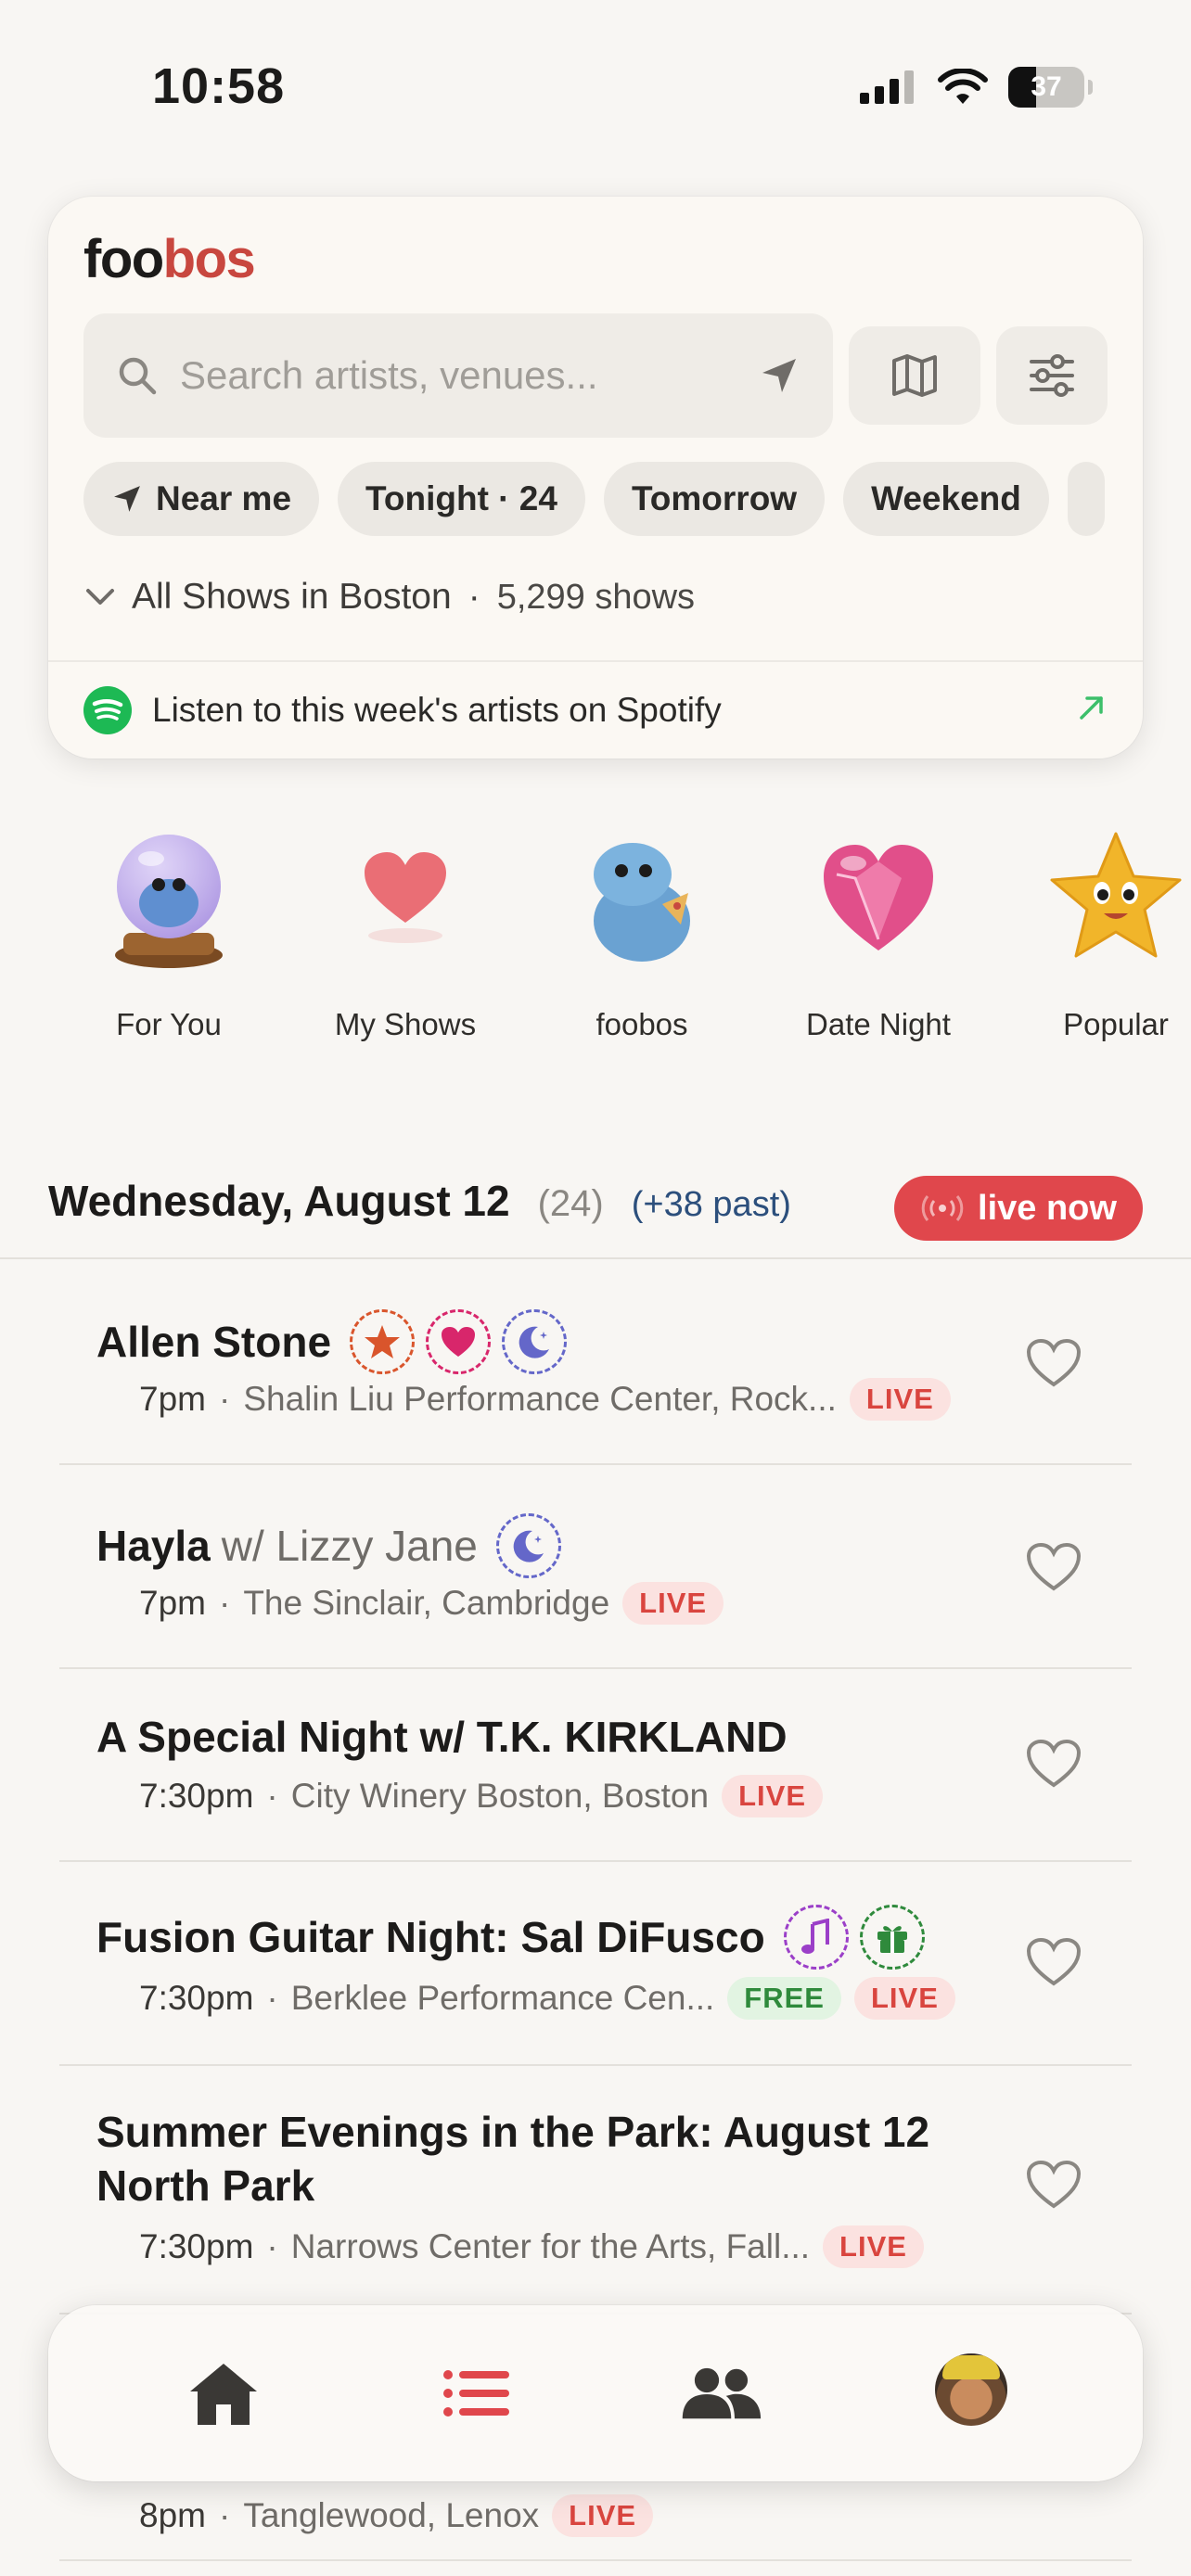 This screenshot has height=2576, width=1191. I want to click on battery-icon: 37, so click(1050, 87).